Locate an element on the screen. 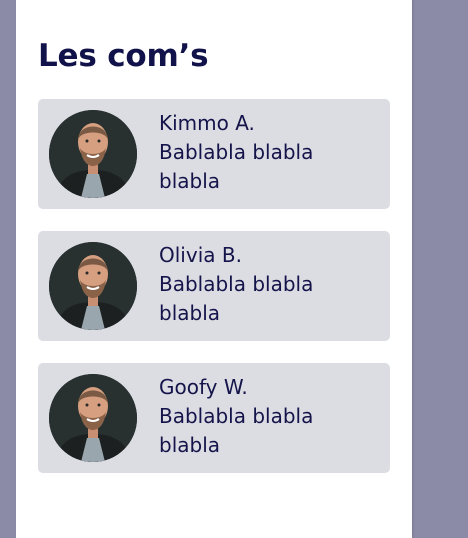 This screenshot has width=468, height=538. comment-text-block: Olivia B. Bablabla blabla blabla is located at coordinates (269, 284).